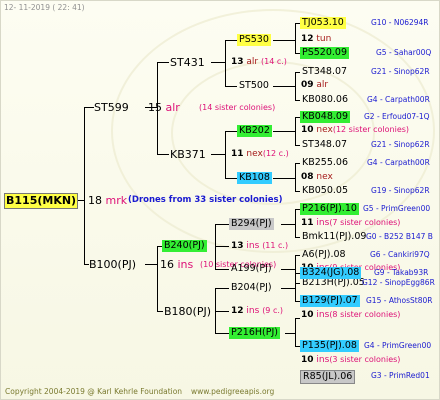  Describe the element at coordinates (232, 392) in the screenshot. I see `website-link: www.pedigreeapis.org` at that location.